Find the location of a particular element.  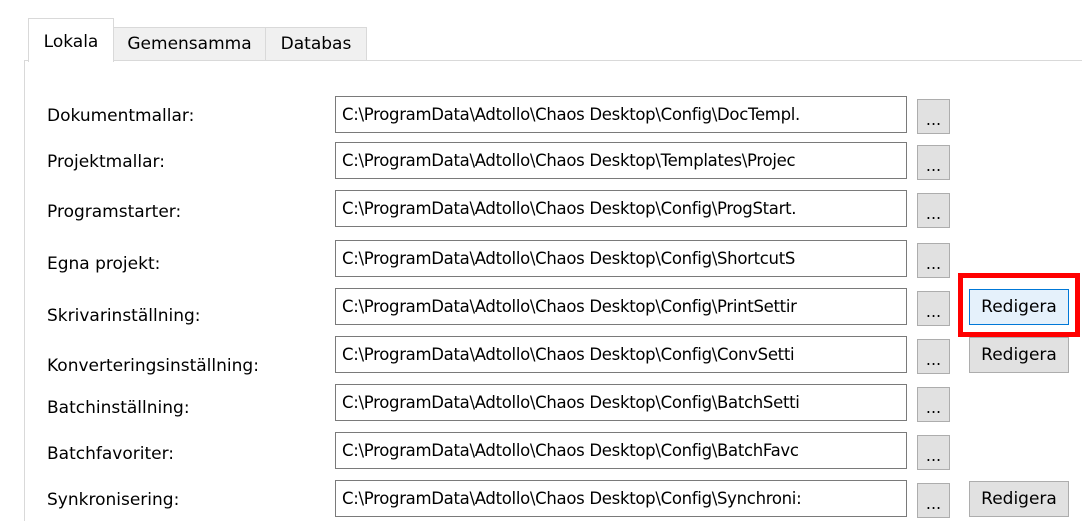

edit-button-konverteringsinstallning: Redigera is located at coordinates (1019, 355).